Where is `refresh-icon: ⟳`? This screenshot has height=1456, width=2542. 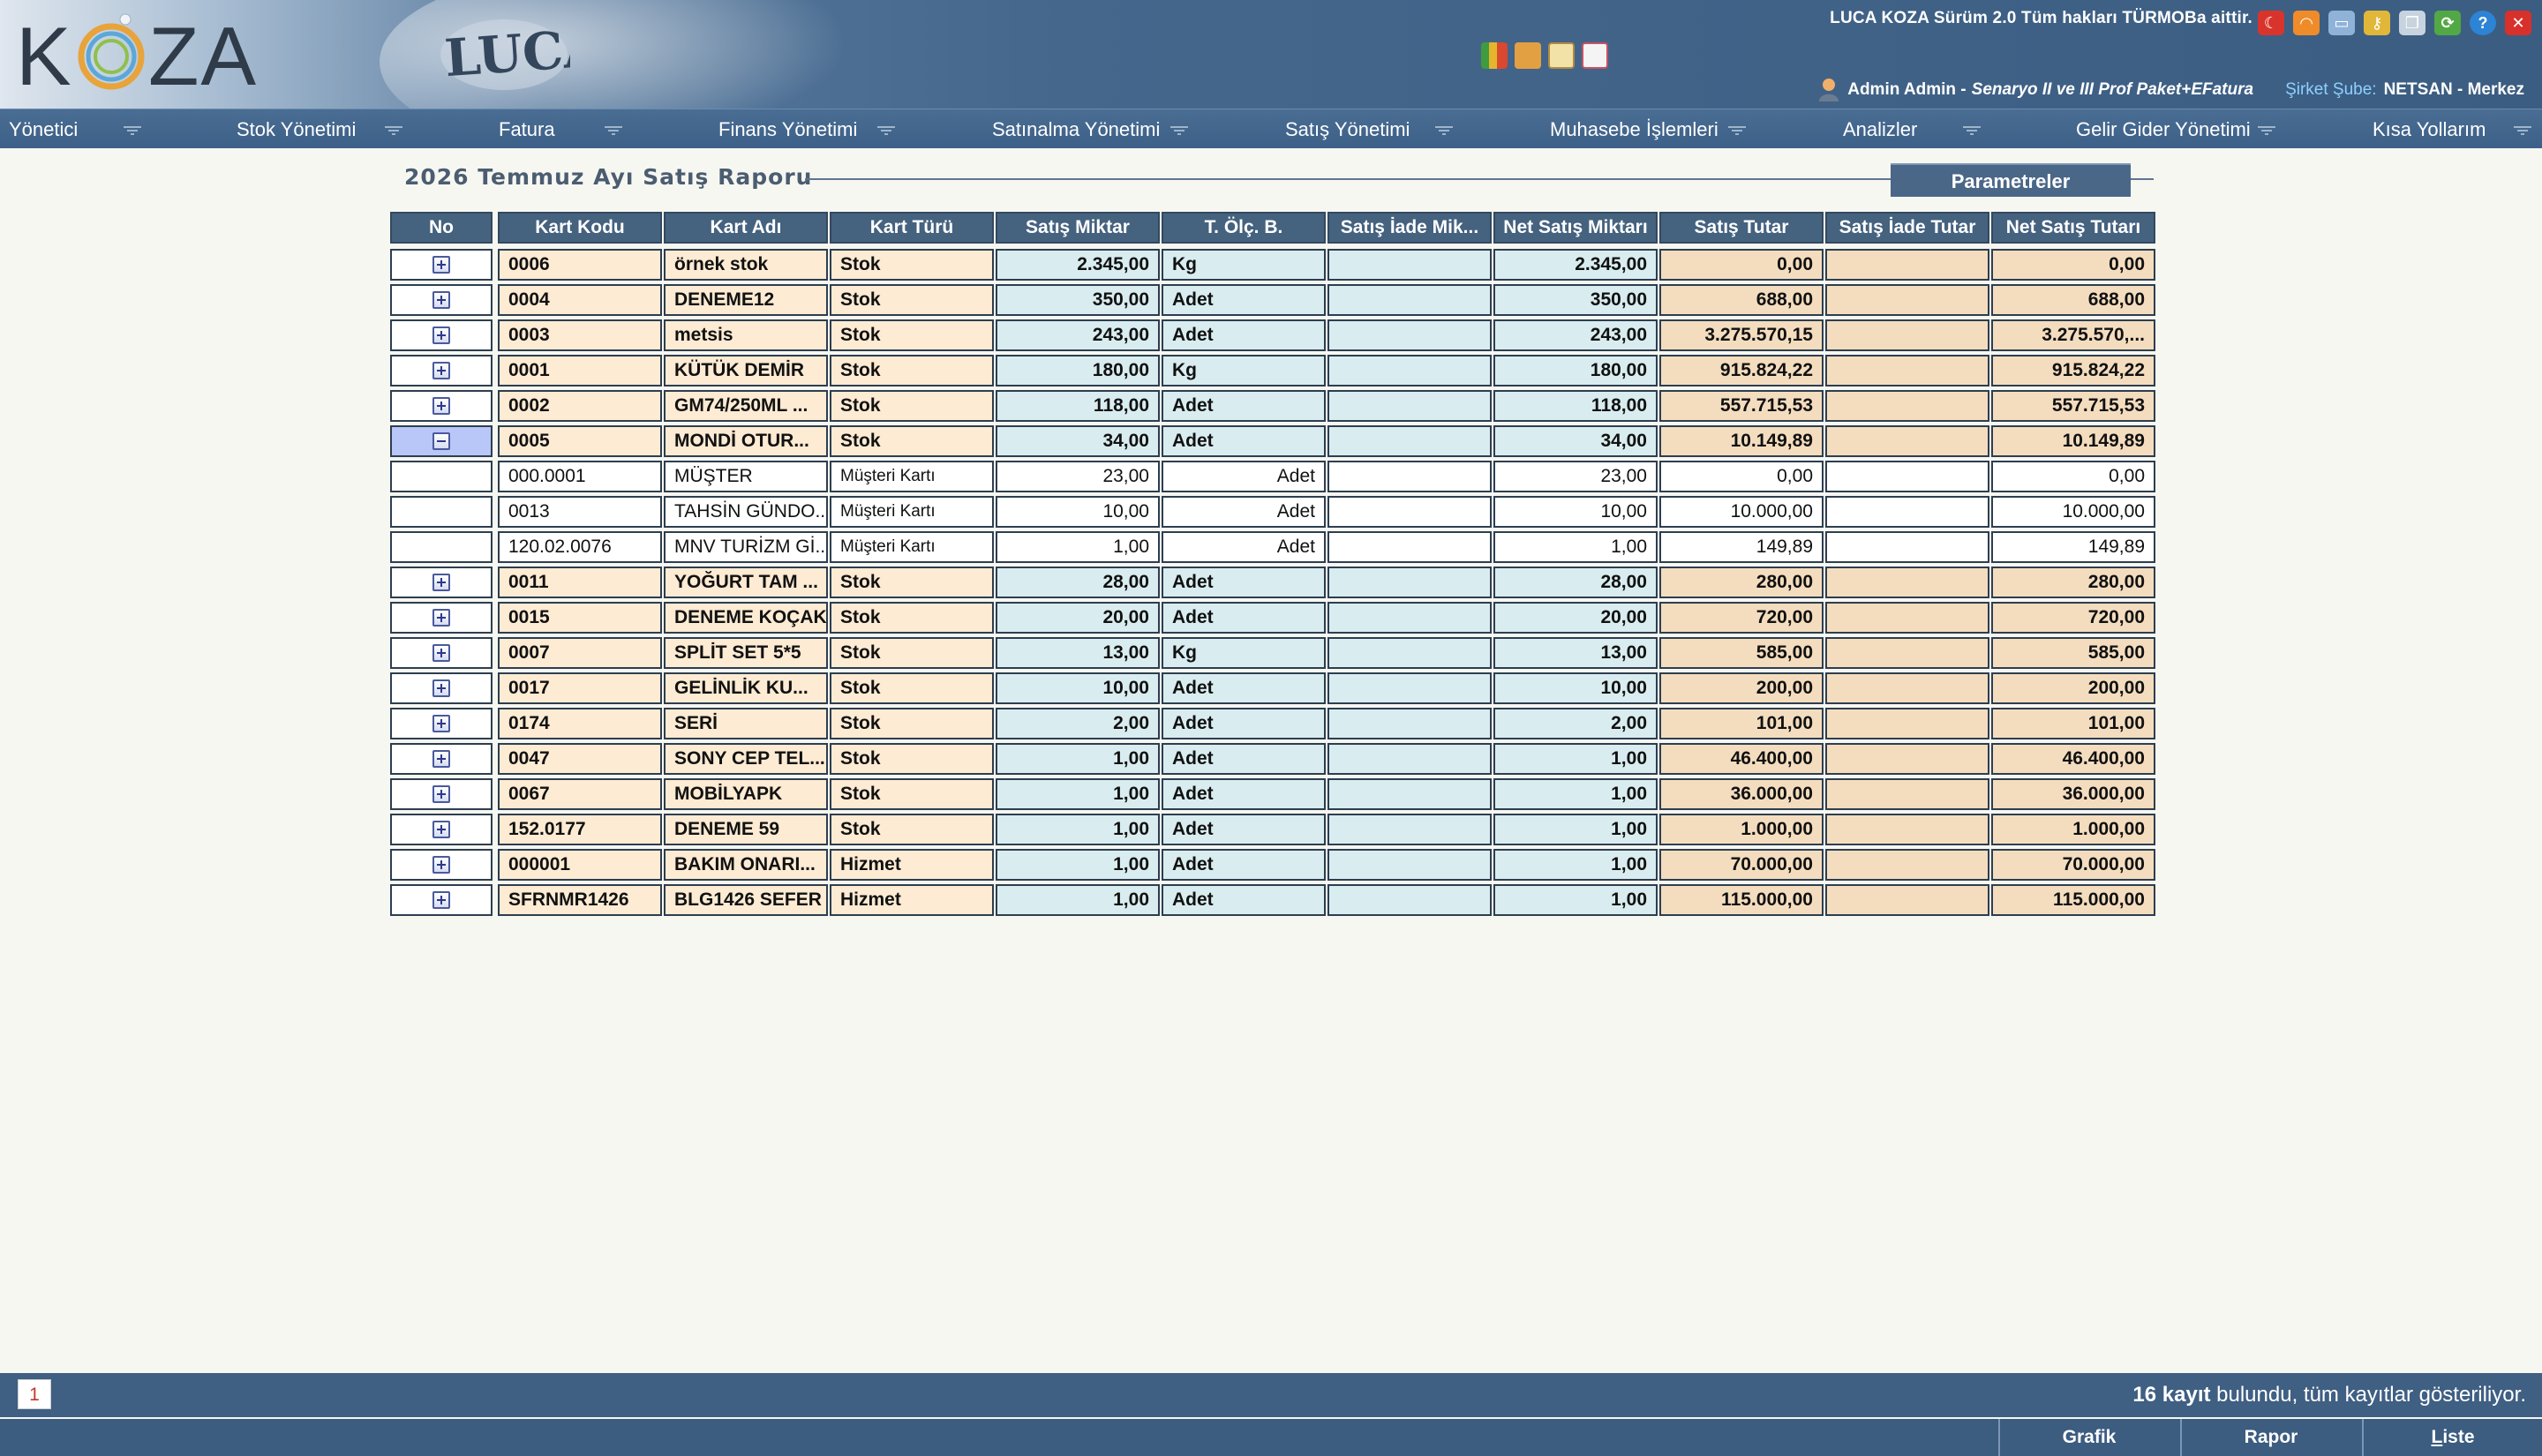 refresh-icon: ⟳ is located at coordinates (2447, 23).